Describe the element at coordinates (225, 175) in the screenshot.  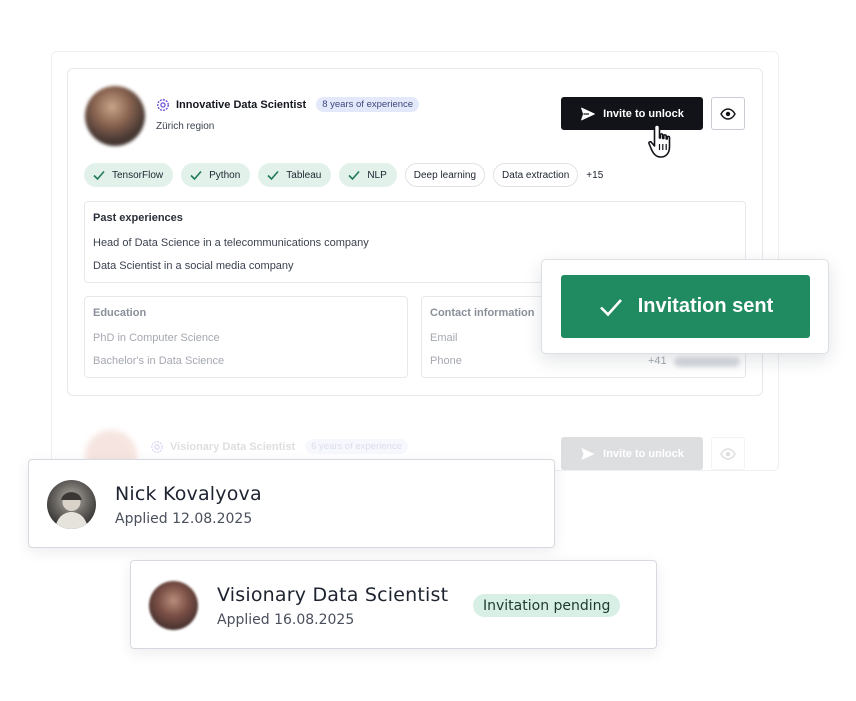
I see `skill-label: Python` at that location.